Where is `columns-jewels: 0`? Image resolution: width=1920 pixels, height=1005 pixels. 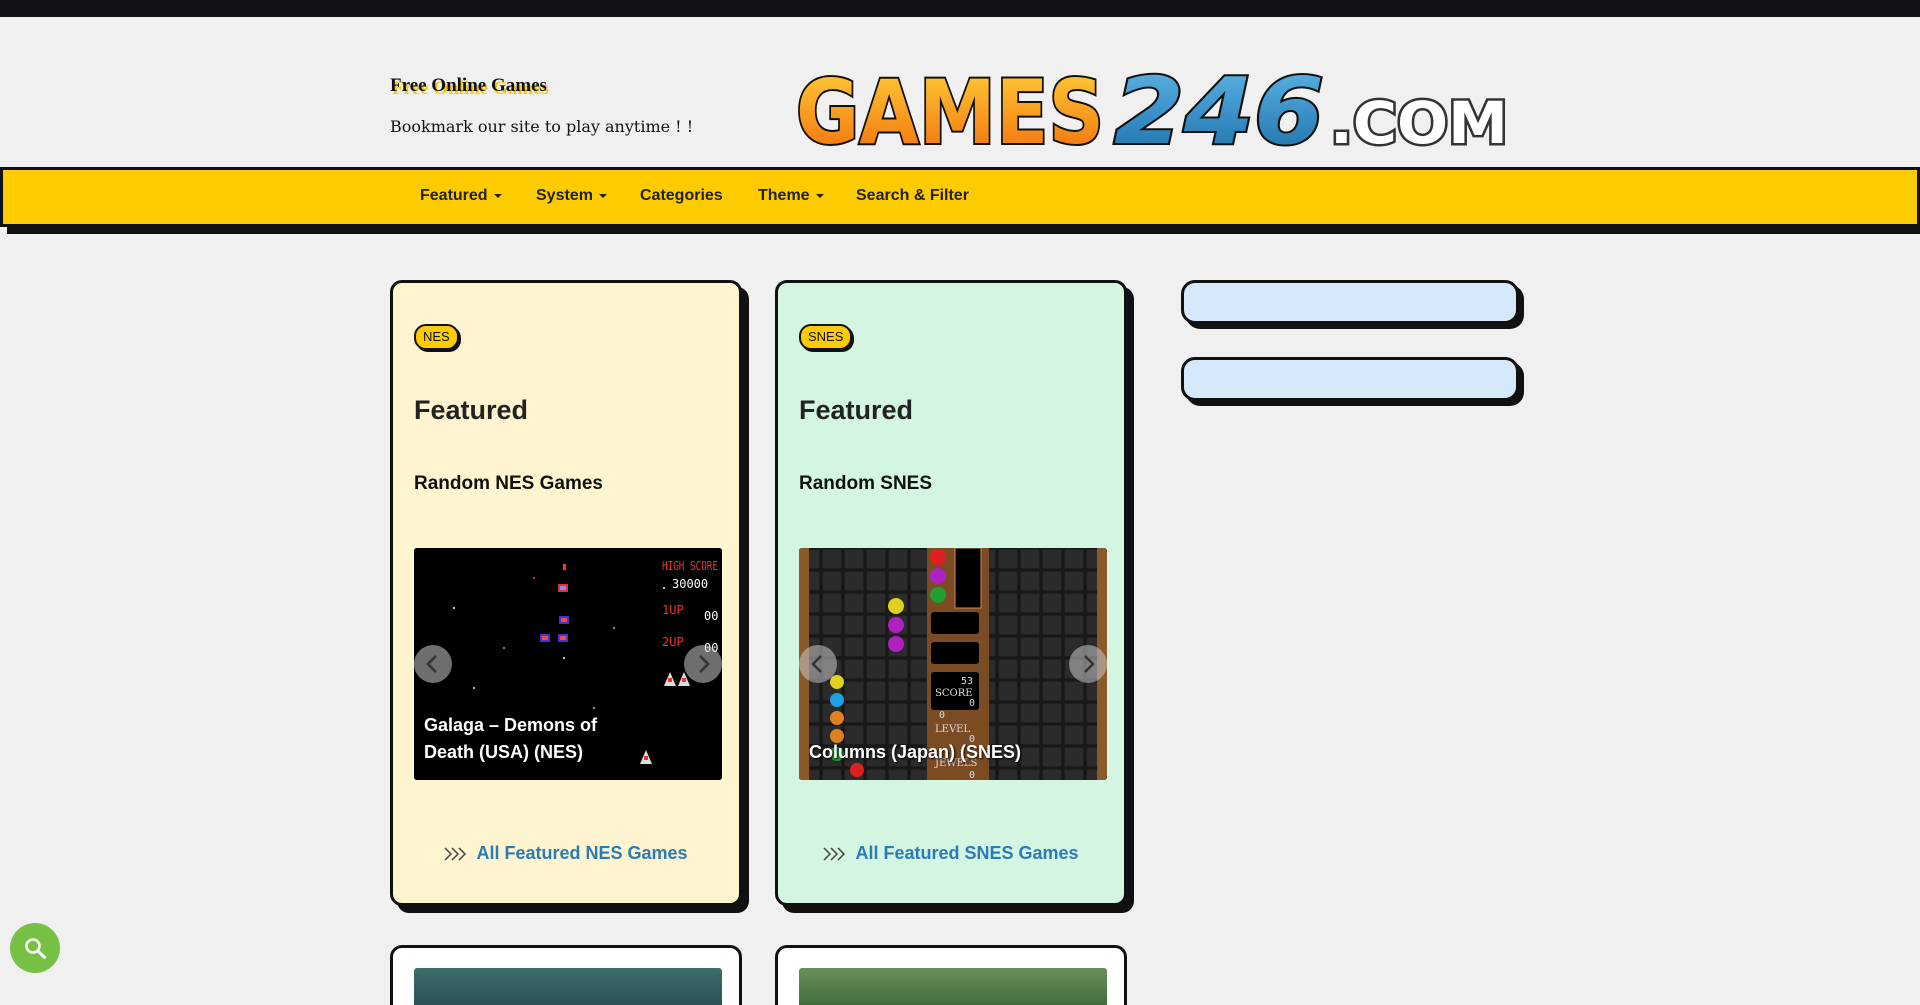 columns-jewels: 0 is located at coordinates (972, 775).